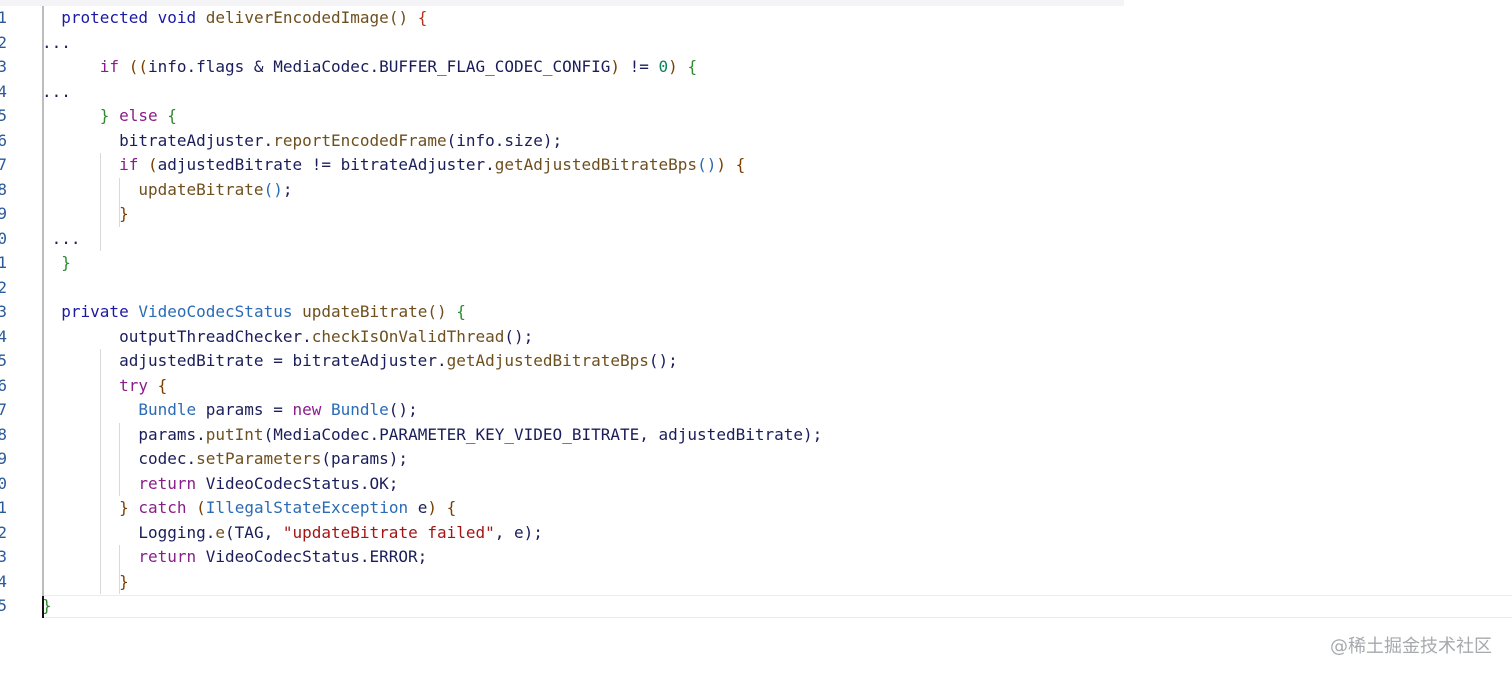 The width and height of the screenshot is (1512, 675). I want to click on code-token: else, so click(138, 115).